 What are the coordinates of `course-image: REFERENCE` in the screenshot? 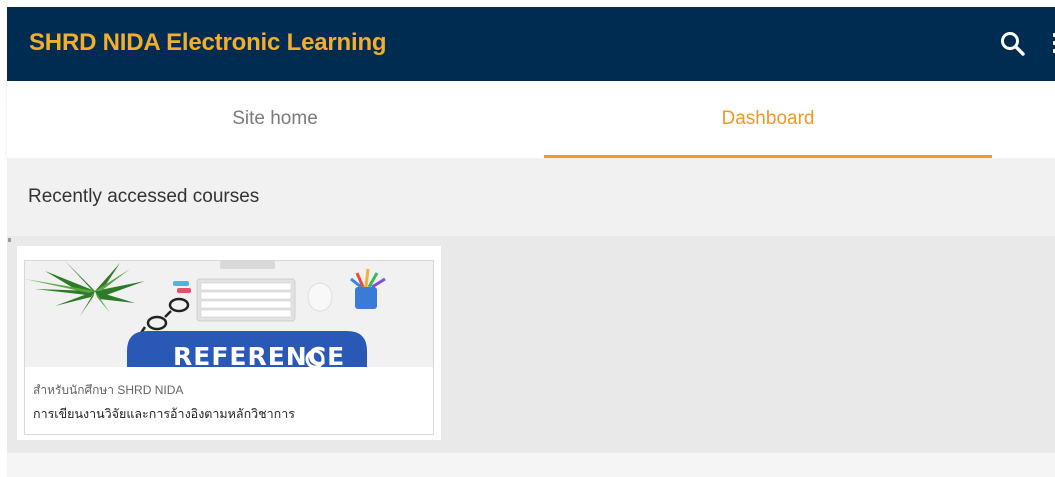 It's located at (229, 314).